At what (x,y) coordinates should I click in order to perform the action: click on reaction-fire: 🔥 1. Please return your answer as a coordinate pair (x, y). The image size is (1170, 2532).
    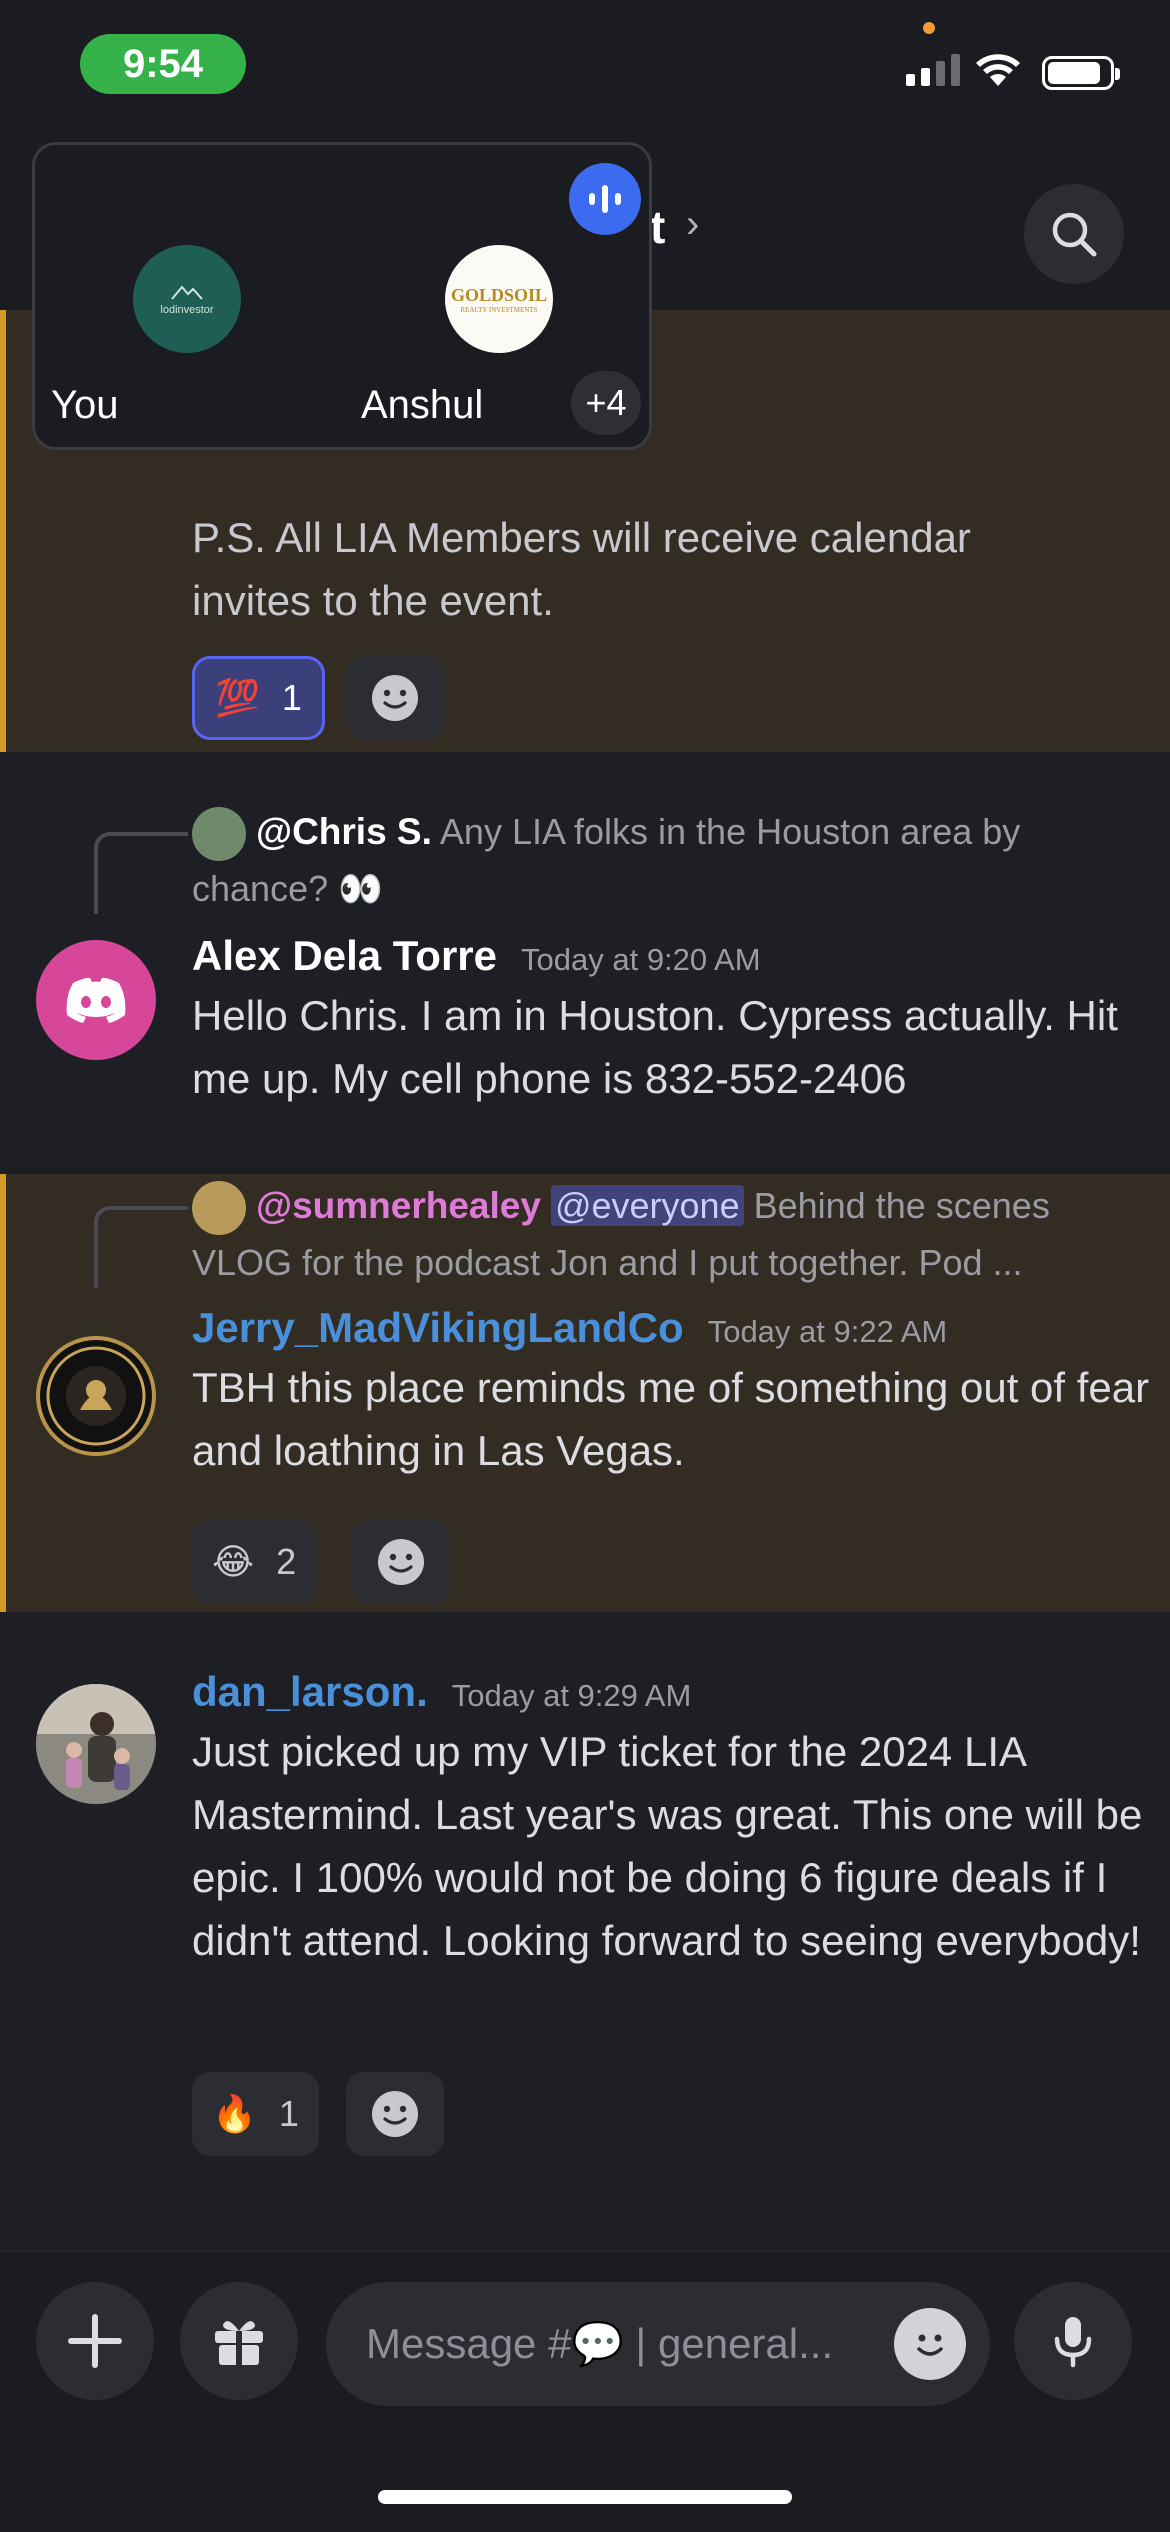
    Looking at the image, I should click on (255, 2114).